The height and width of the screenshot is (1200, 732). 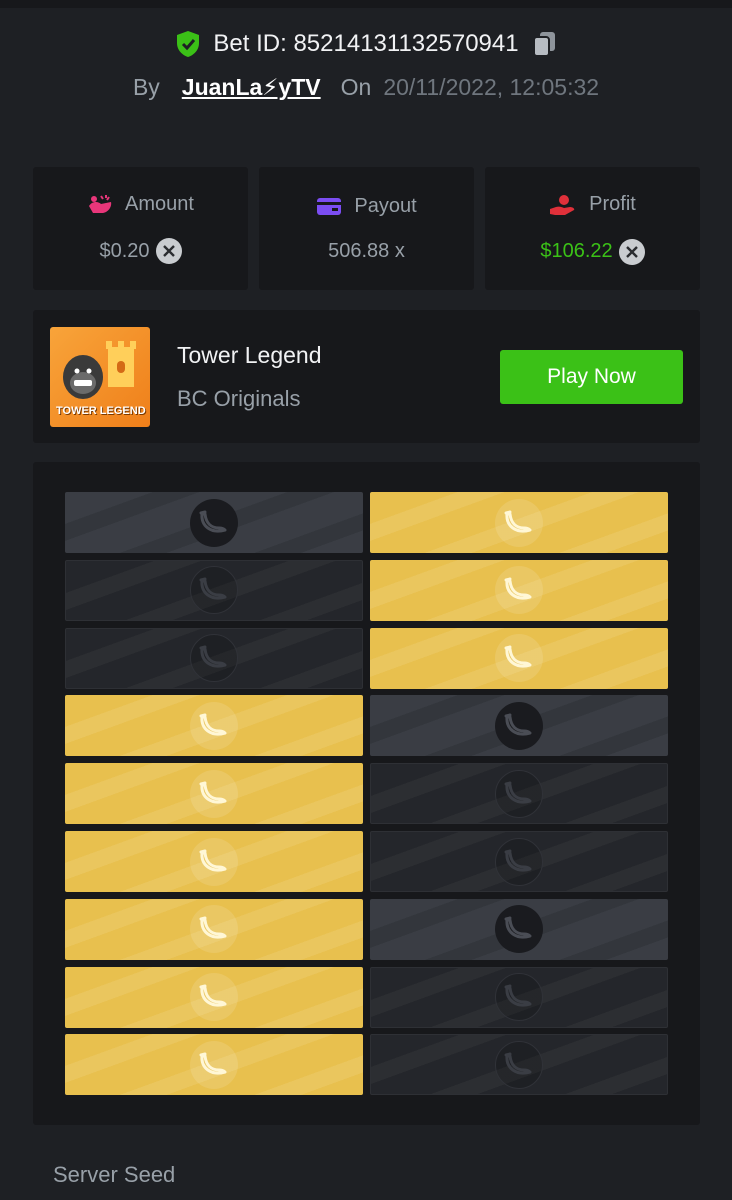 I want to click on game-title: Tower Legend, so click(x=249, y=355).